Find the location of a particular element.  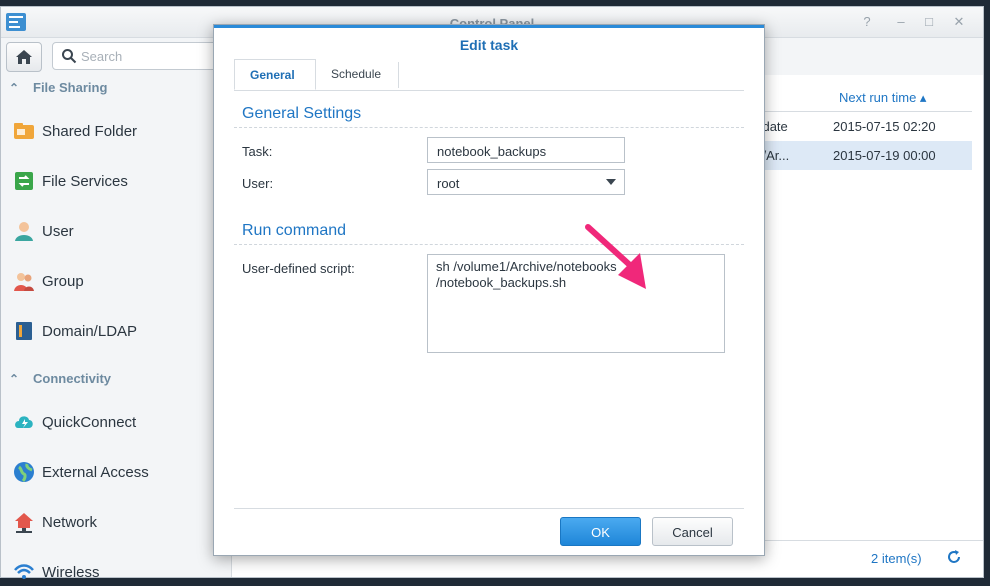

section-file-sharing: ⌃ File Sharing is located at coordinates (58, 87).